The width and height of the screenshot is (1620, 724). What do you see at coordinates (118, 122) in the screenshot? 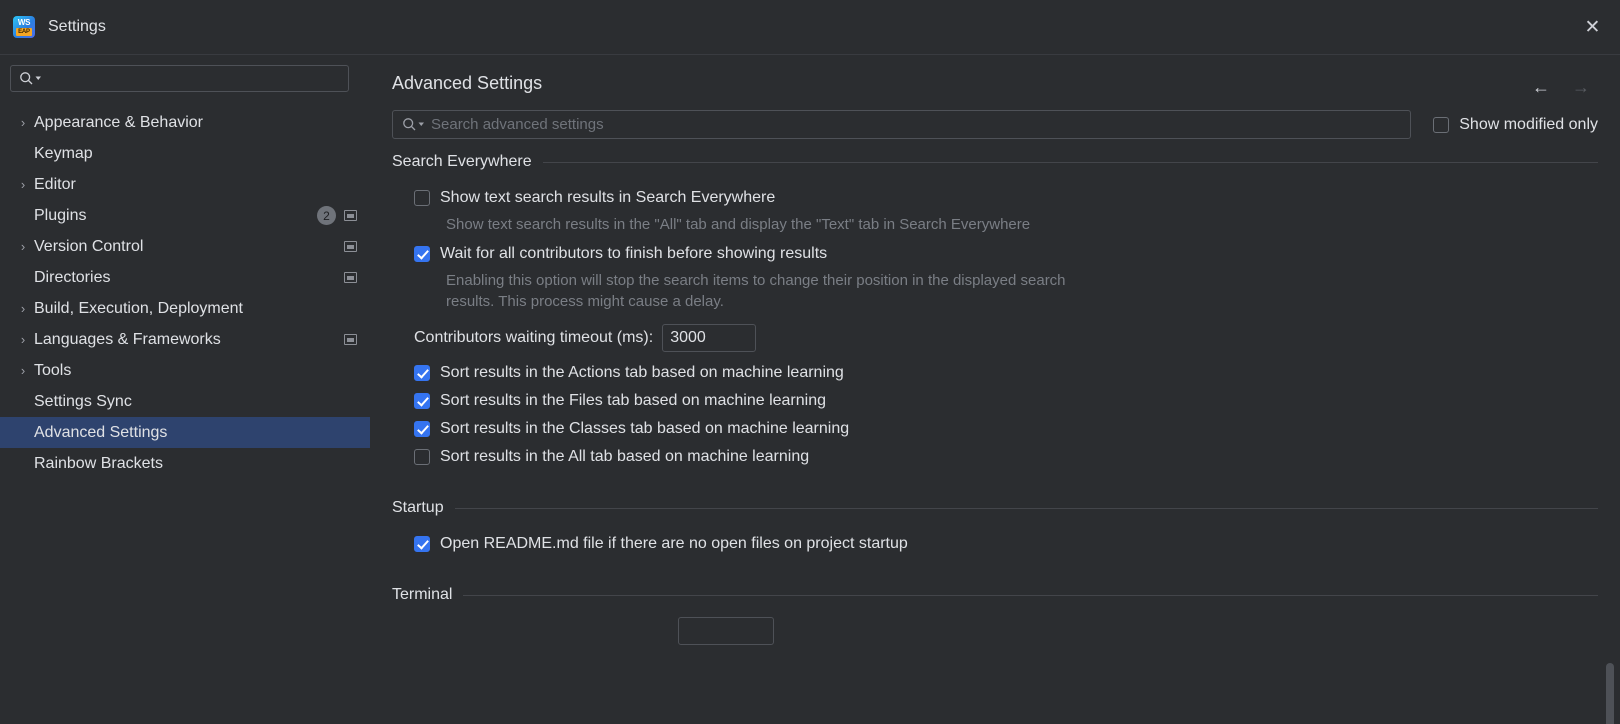
I see `sidebar-item-label: Appearance & Behavior` at bounding box center [118, 122].